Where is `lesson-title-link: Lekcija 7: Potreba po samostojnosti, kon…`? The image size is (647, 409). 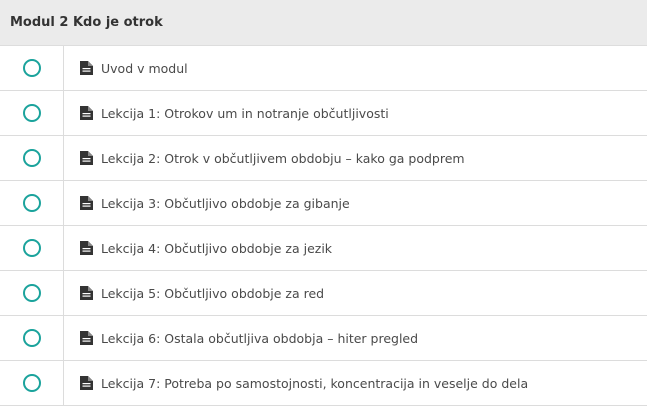
lesson-title-link: Lekcija 7: Potreba po samostojnosti, kon… is located at coordinates (314, 383).